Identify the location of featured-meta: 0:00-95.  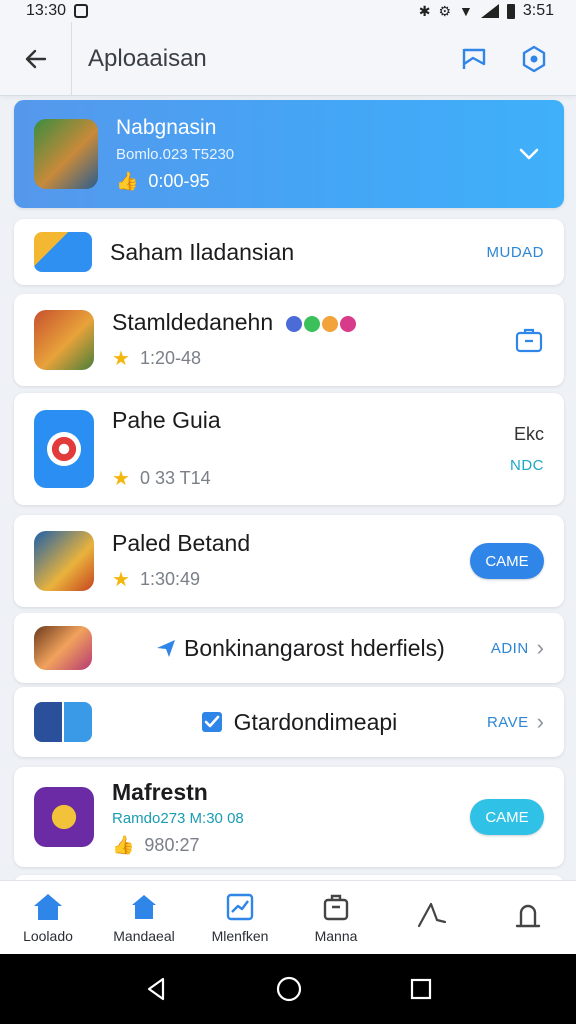
(179, 181).